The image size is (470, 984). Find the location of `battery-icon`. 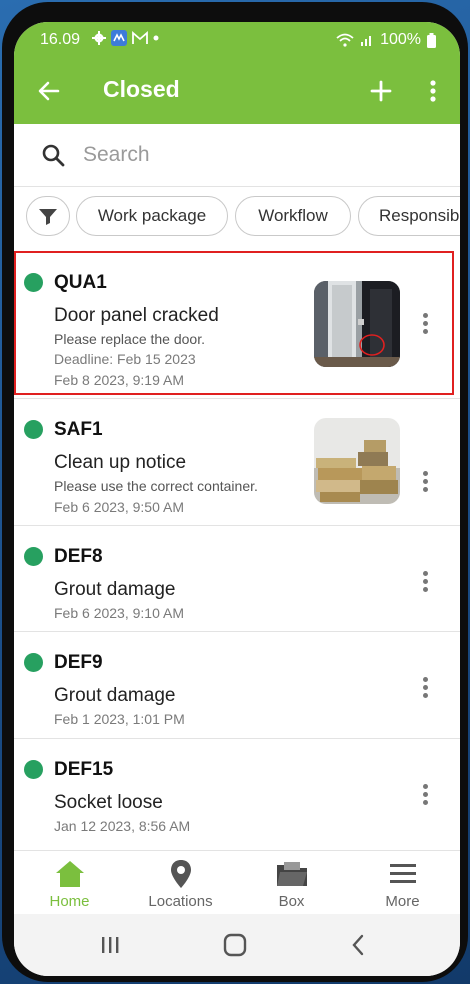

battery-icon is located at coordinates (431, 40).